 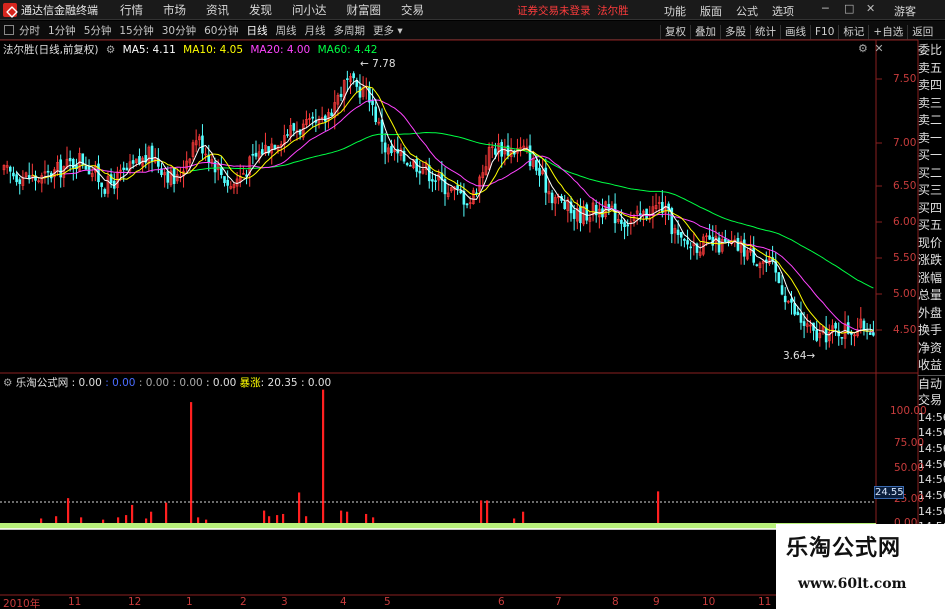 I want to click on menu-wealth: 财富圈, so click(x=364, y=10).